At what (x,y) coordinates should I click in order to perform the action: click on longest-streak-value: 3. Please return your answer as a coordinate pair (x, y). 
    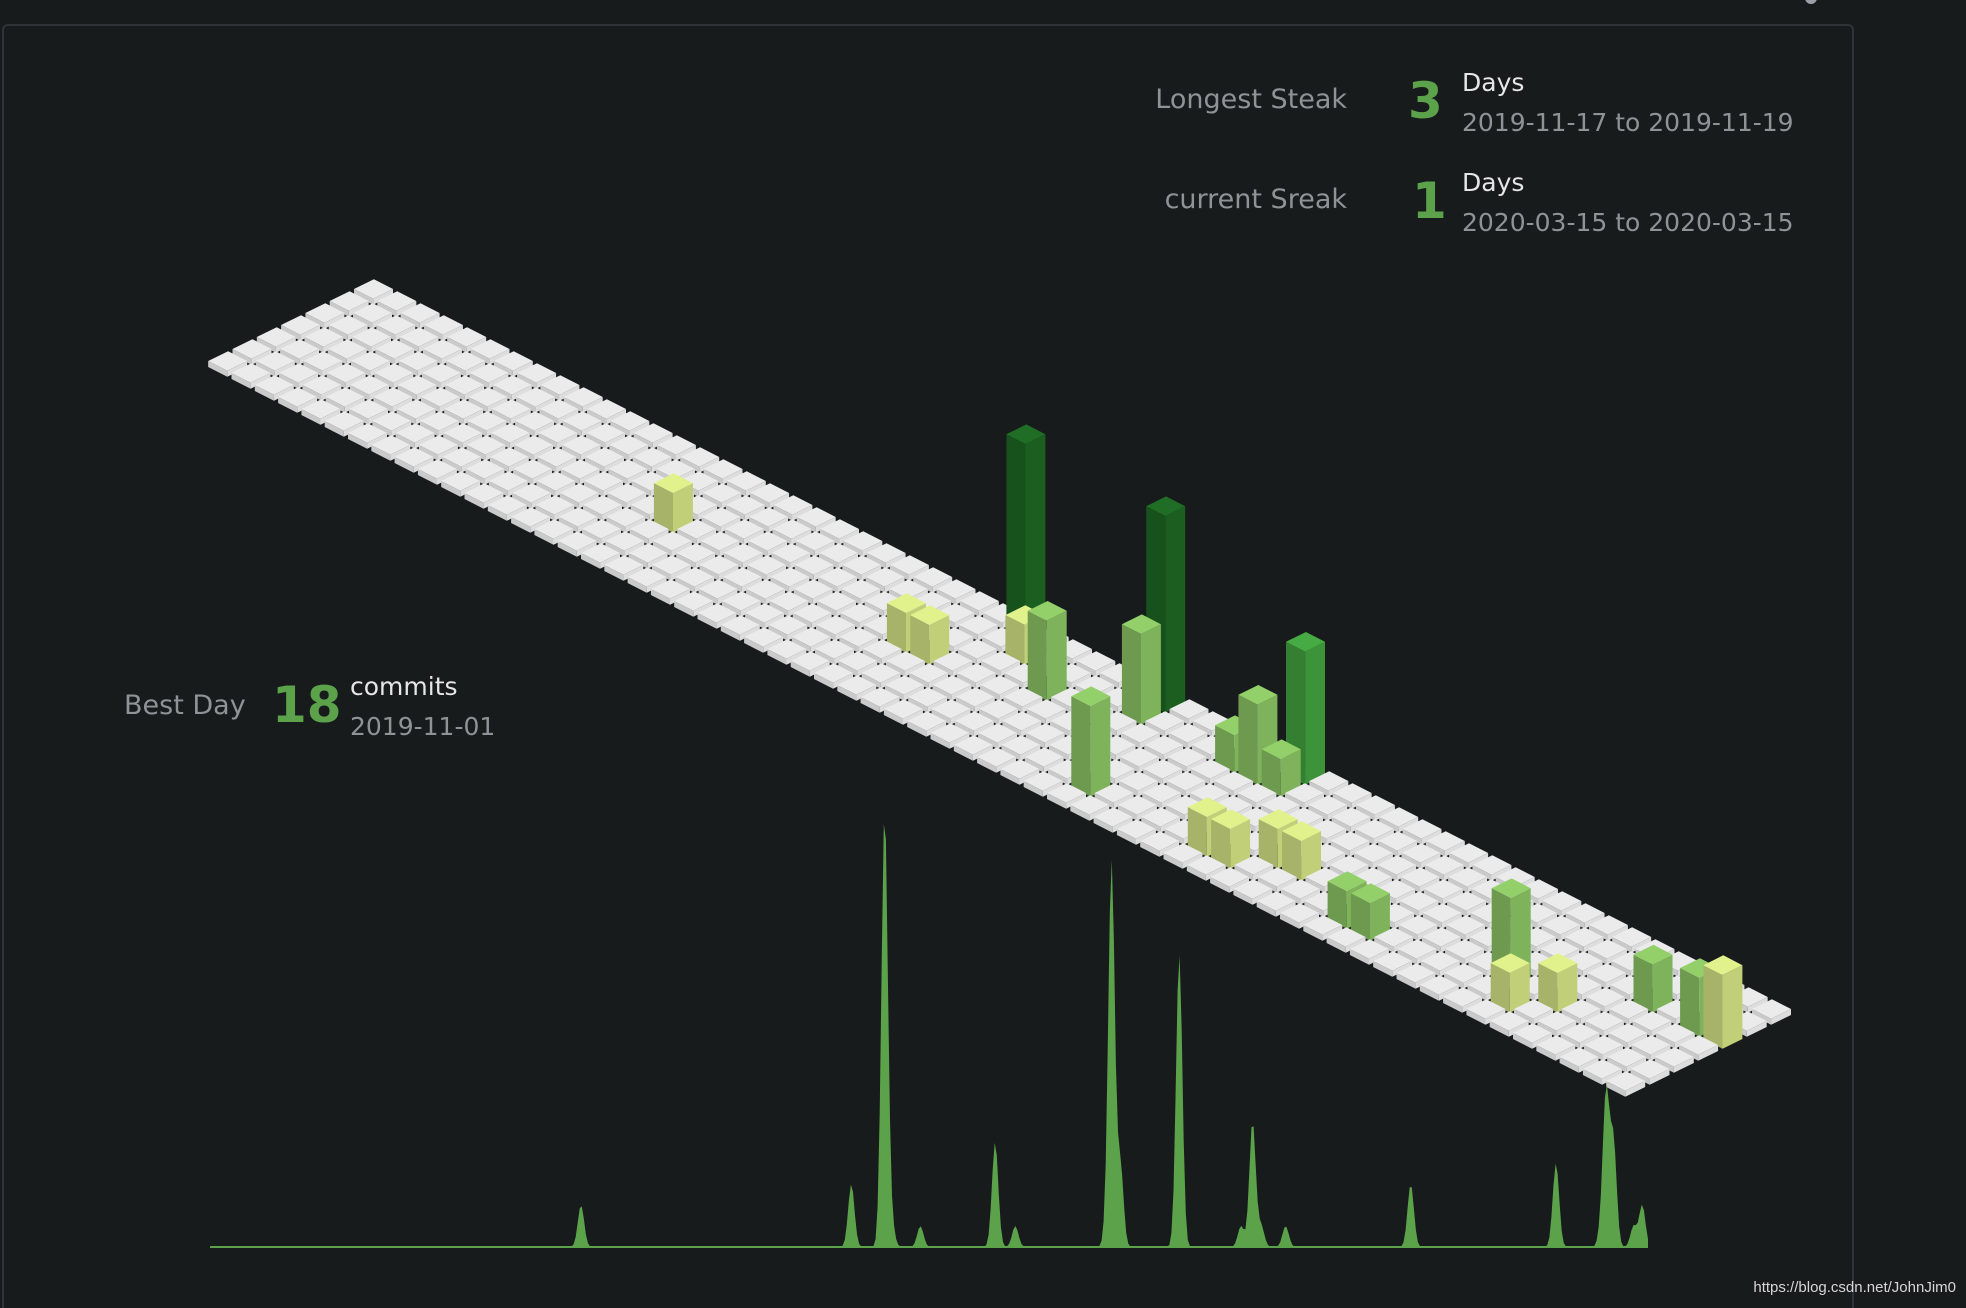
    Looking at the image, I should click on (1425, 101).